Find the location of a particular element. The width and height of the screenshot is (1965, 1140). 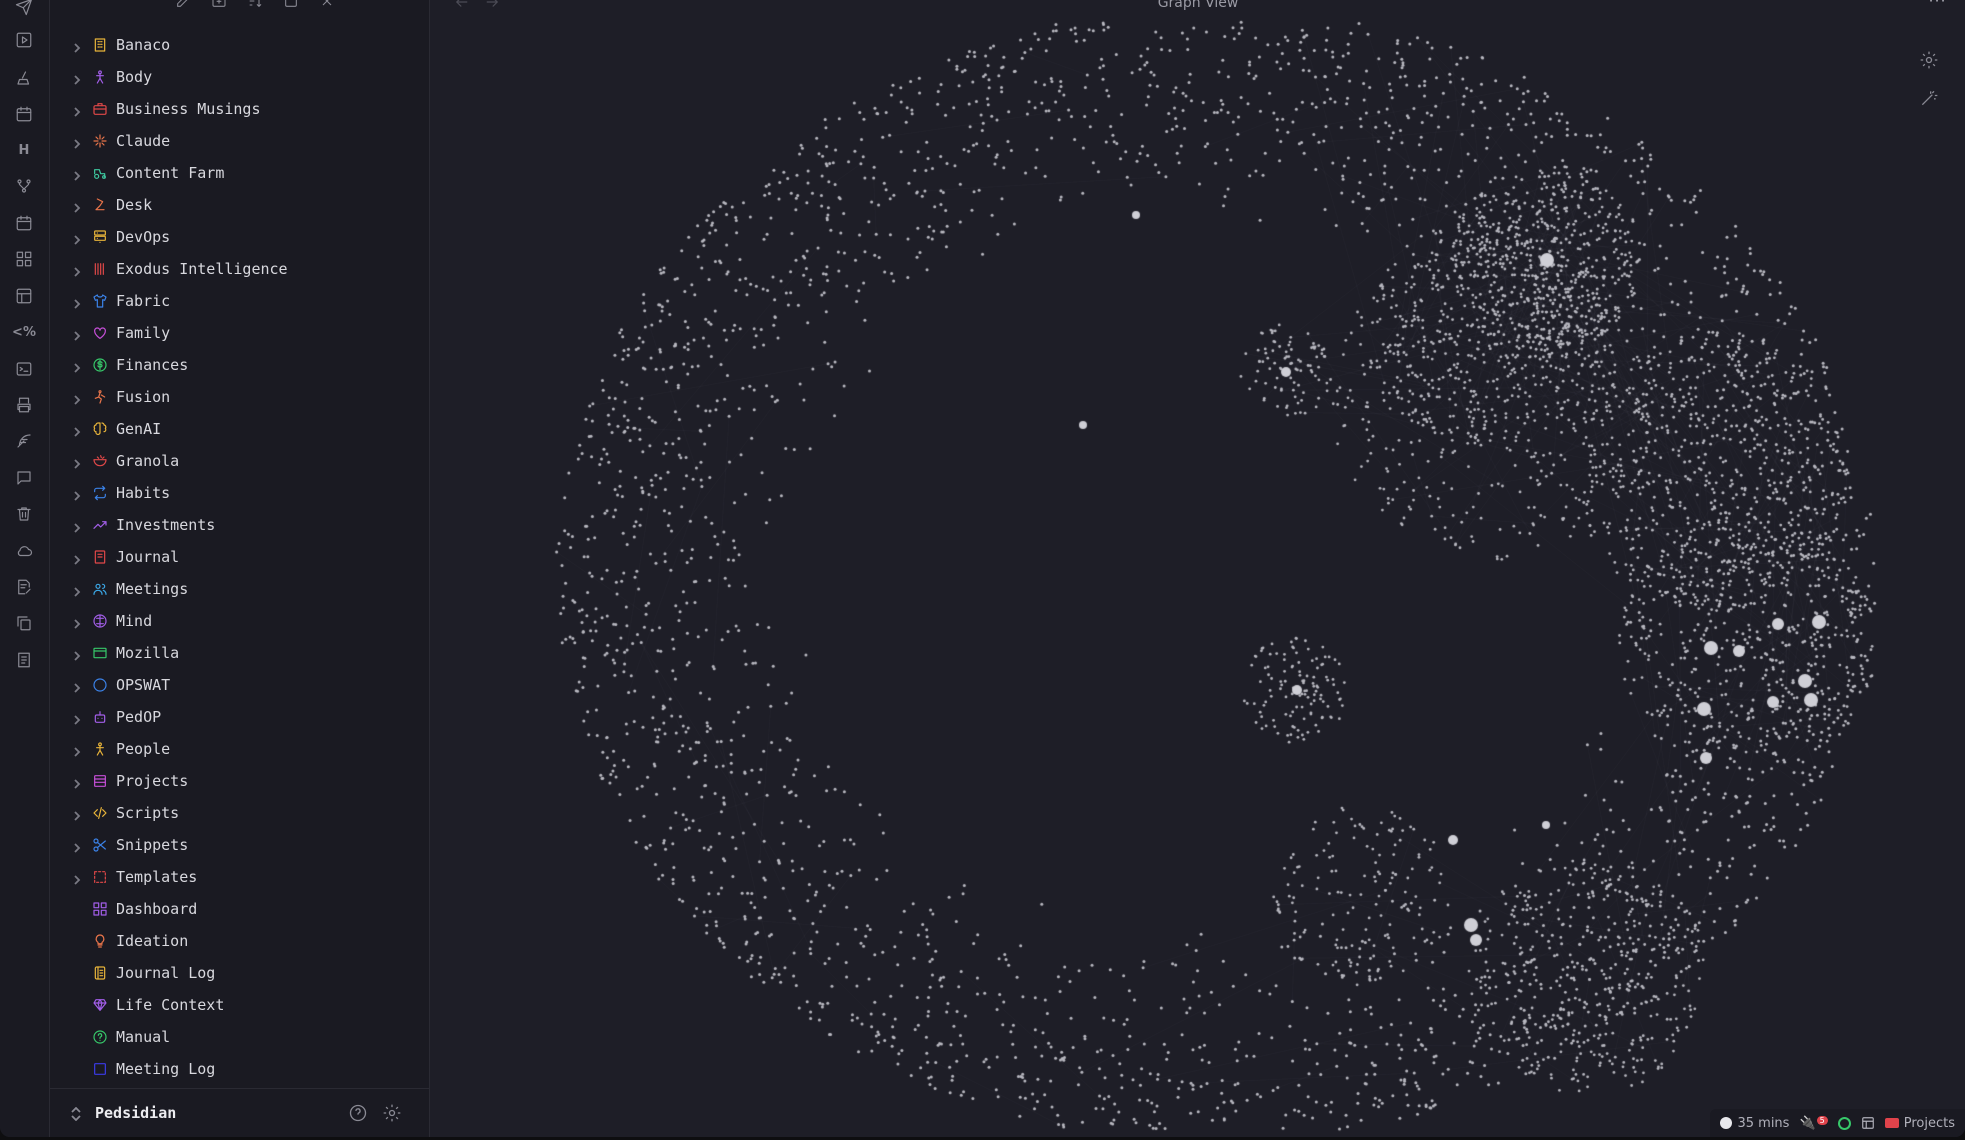

folder-item: Banaco is located at coordinates (240, 45).